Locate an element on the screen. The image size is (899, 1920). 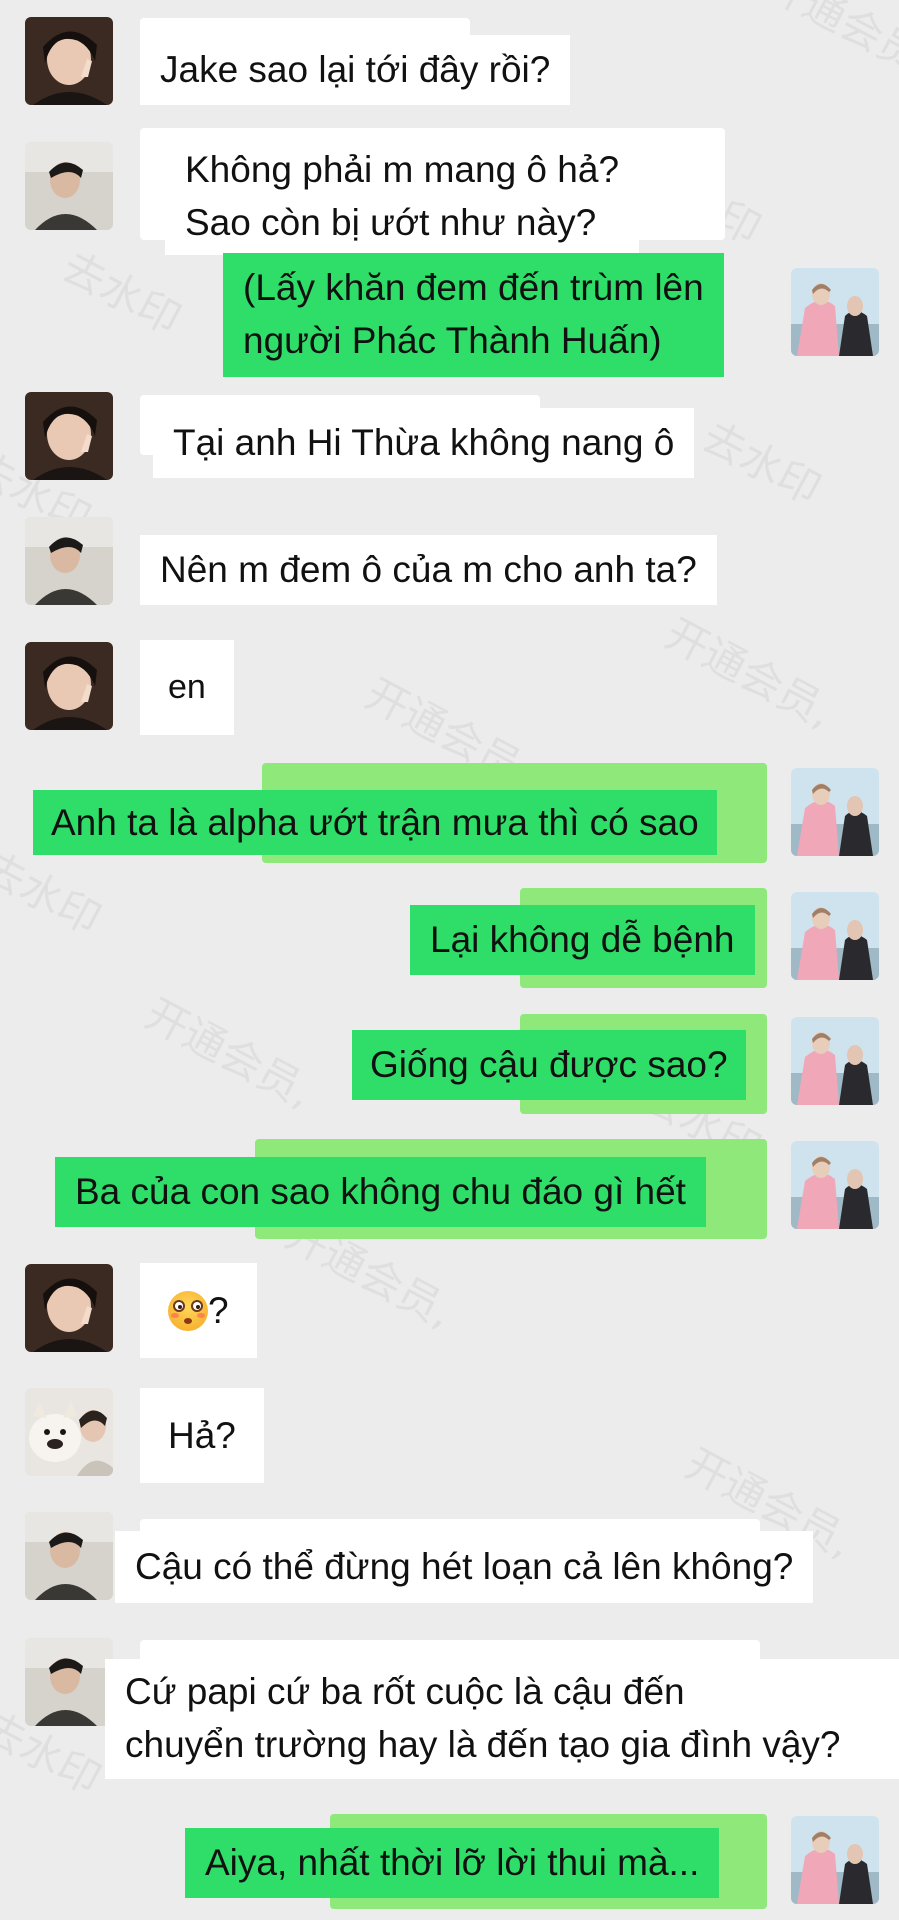
message-bubble: Nên m đem ô của m cho anh ta? is located at coordinates (428, 570).